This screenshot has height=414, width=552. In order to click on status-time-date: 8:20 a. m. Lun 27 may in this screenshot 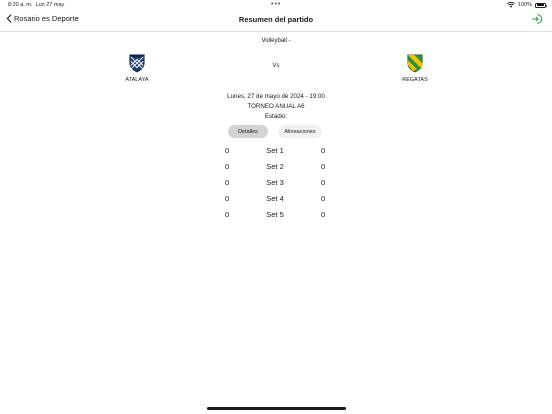, I will do `click(36, 5)`.